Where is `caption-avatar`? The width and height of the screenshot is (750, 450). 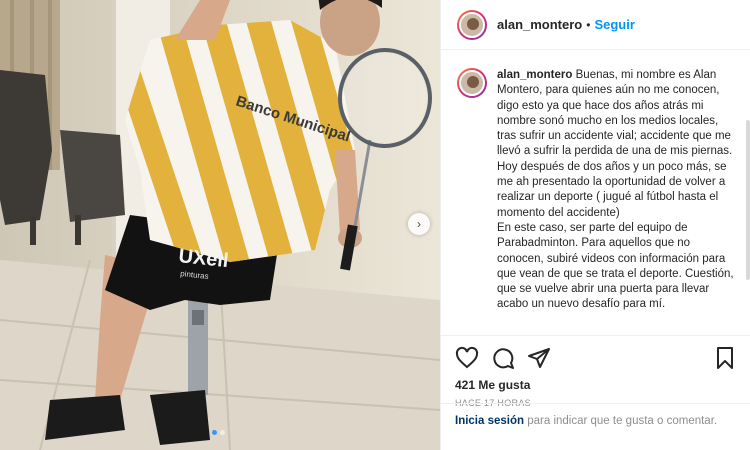
caption-avatar is located at coordinates (472, 83).